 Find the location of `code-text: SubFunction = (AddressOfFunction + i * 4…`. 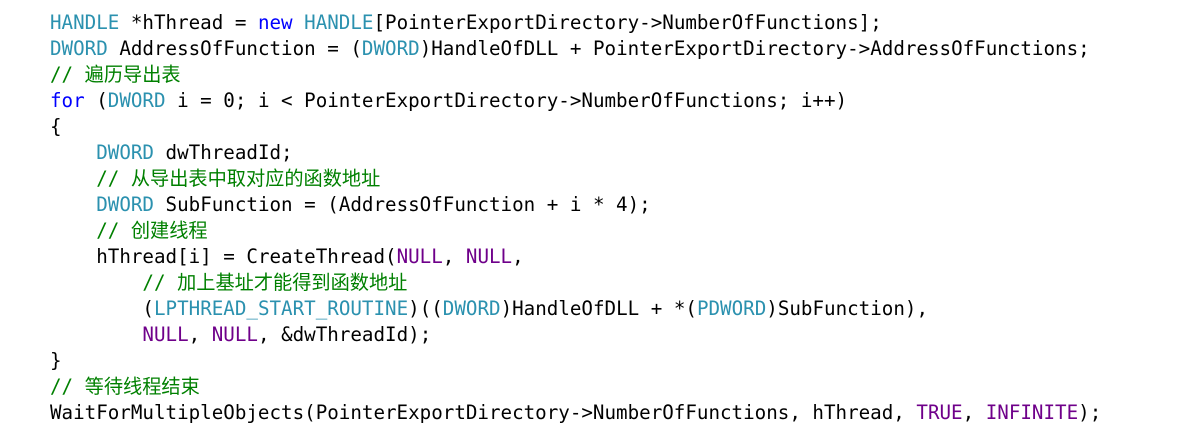

code-text: SubFunction = (AddressOfFunction + i * 4… is located at coordinates (402, 204).